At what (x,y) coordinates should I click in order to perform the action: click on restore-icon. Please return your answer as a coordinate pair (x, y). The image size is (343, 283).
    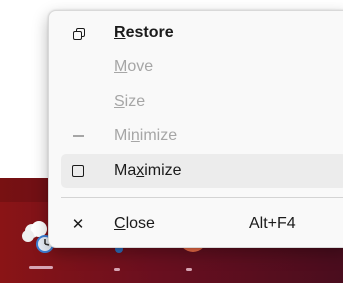
    Looking at the image, I should click on (78, 33).